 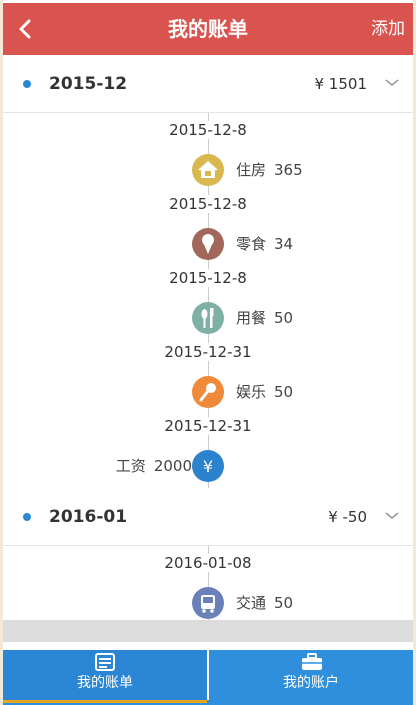 I want to click on entry-category: 住房, so click(x=251, y=170).